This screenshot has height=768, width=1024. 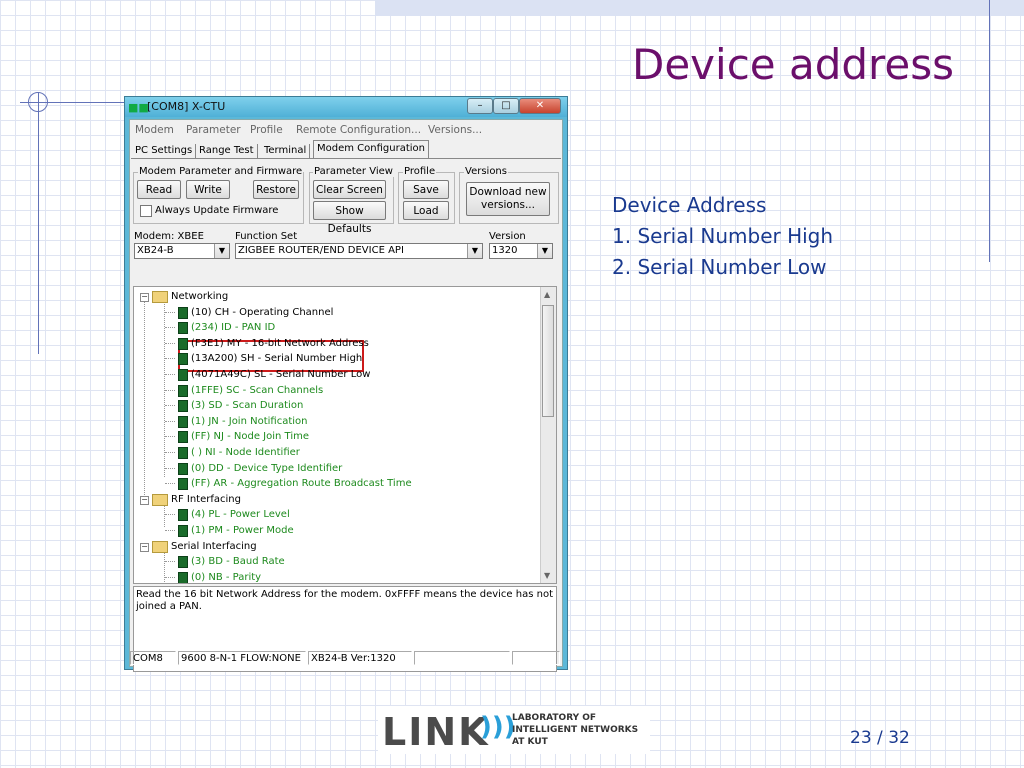 What do you see at coordinates (506, 106) in the screenshot?
I see `maximize-button: □` at bounding box center [506, 106].